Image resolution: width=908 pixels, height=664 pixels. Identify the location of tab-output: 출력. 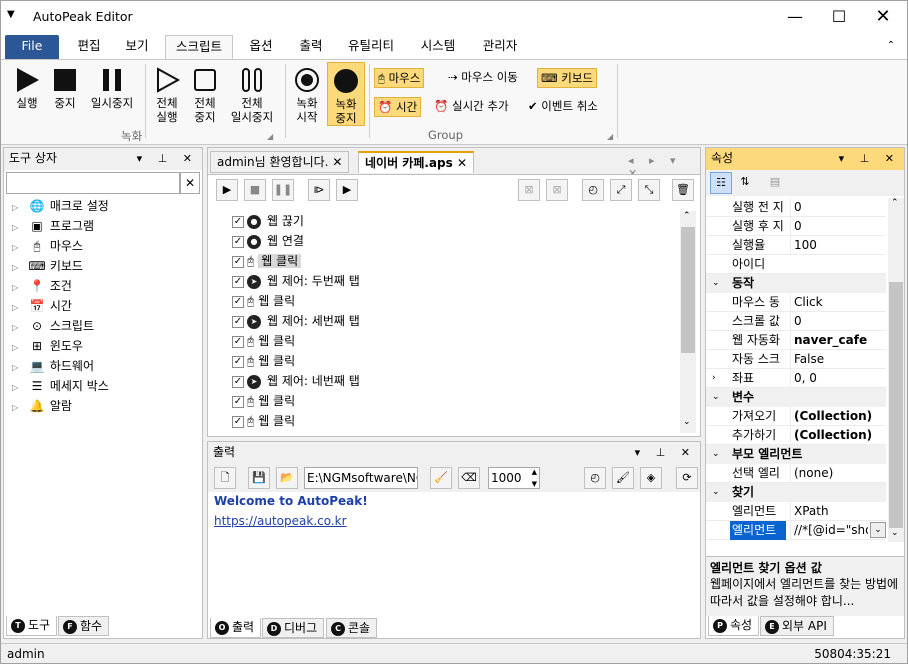
(311, 47).